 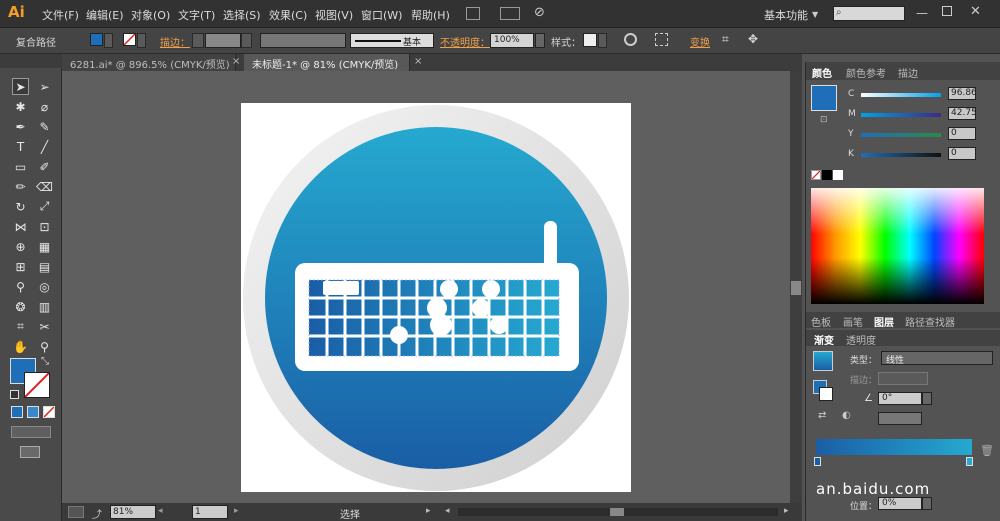 I want to click on next-artboard-icon: ▸, so click(x=236, y=511).